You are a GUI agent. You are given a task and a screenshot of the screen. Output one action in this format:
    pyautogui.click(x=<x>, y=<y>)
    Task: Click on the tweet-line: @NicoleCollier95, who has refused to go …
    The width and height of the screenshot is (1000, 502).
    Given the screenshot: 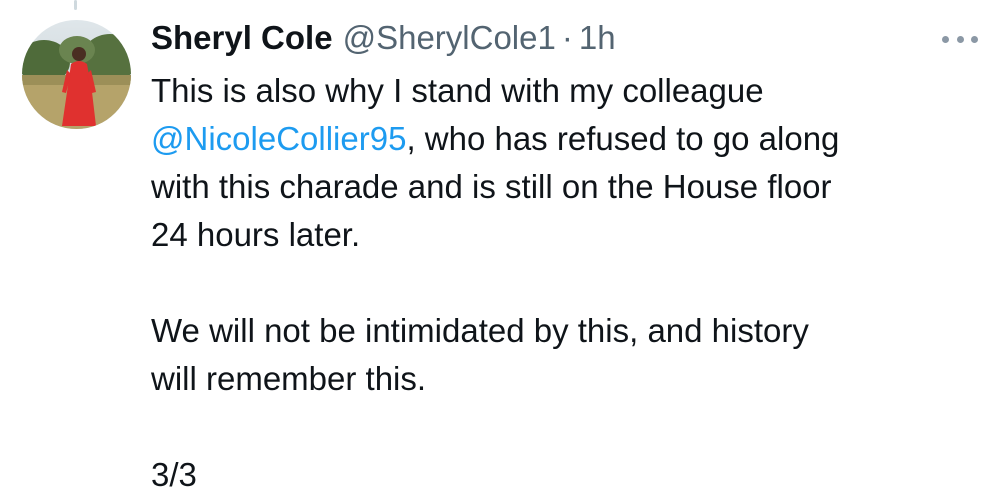 What is the action you would take?
    pyautogui.click(x=566, y=139)
    